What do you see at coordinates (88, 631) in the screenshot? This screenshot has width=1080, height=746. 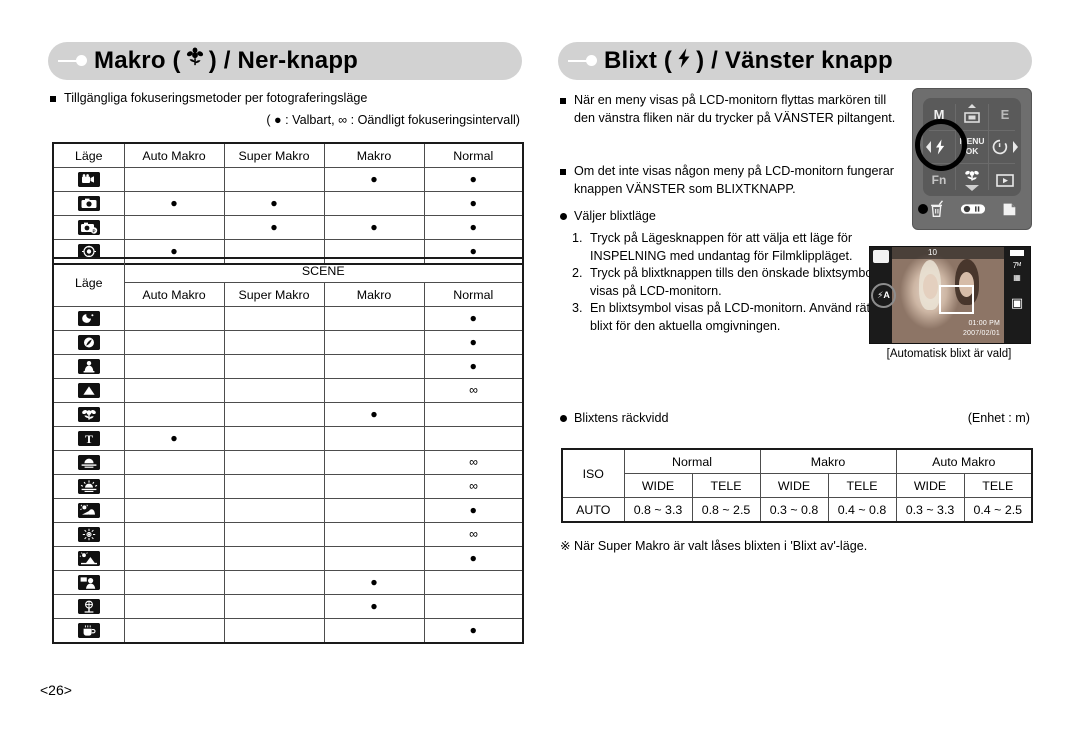 I see `cafe-icon` at bounding box center [88, 631].